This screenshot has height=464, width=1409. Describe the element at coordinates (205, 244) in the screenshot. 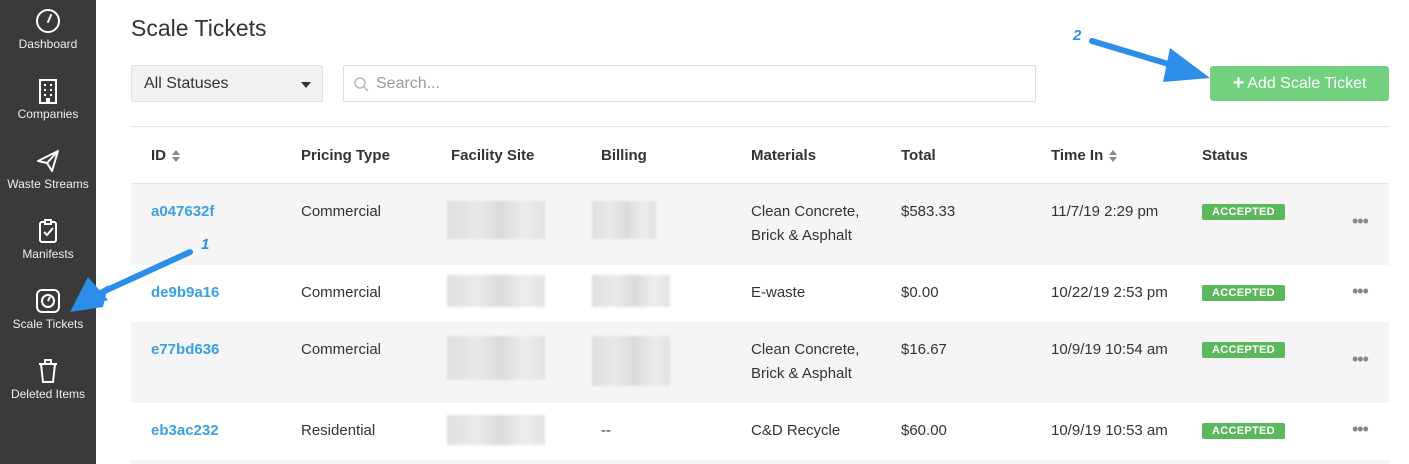

I see `annotation-step-1-label: 1` at that location.